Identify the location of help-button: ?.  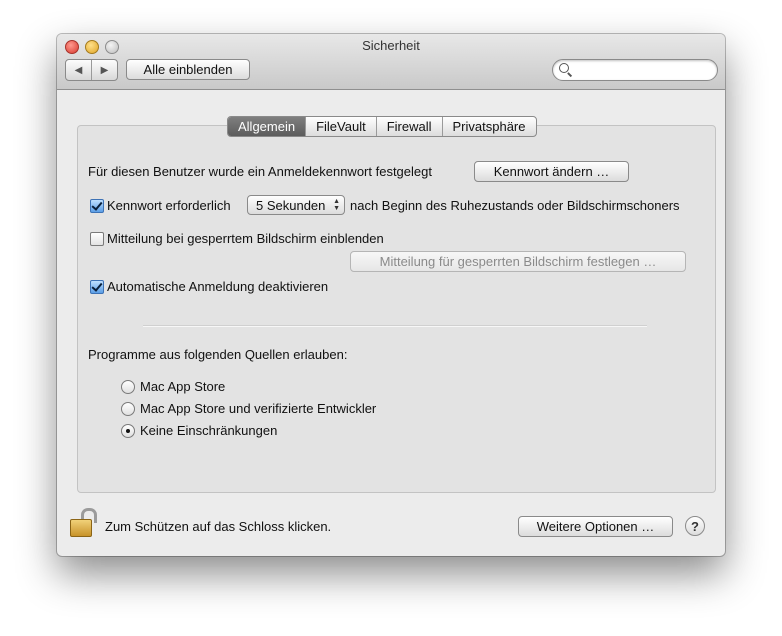
(695, 526).